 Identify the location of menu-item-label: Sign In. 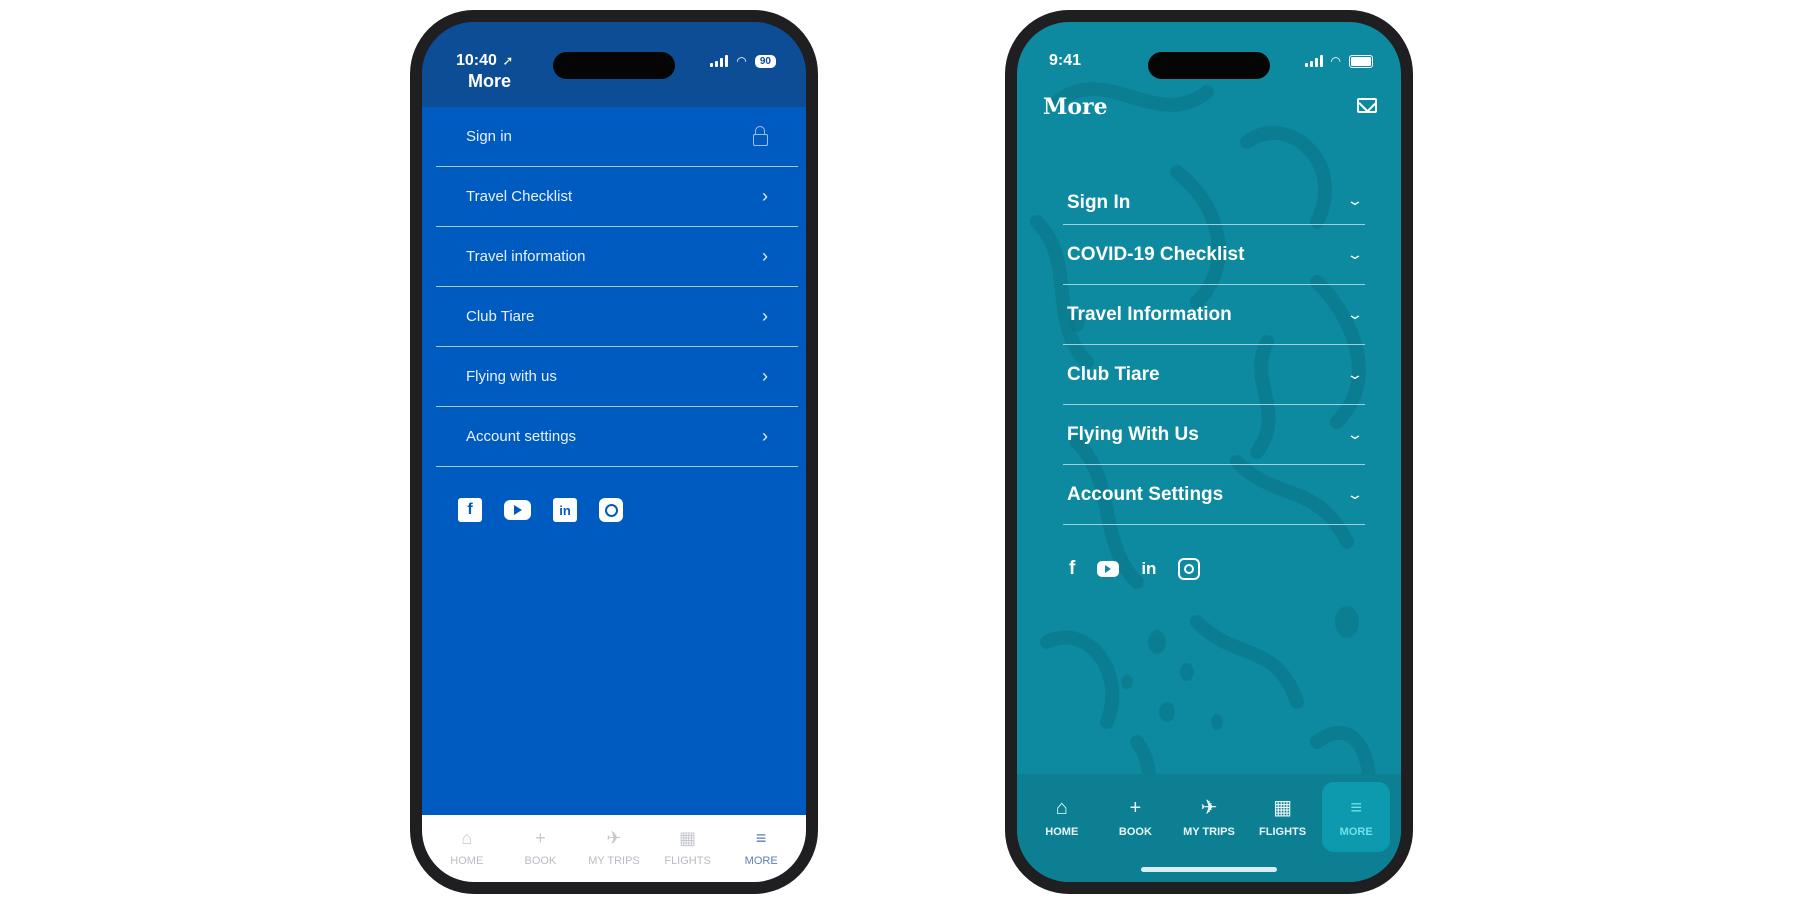
(1099, 202).